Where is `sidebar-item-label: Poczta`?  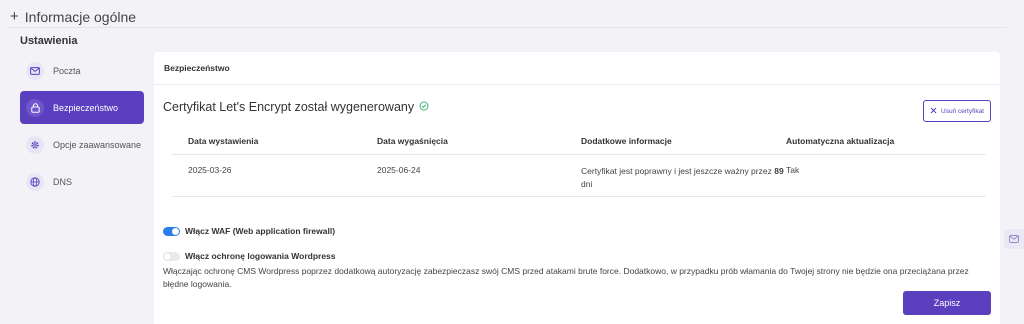
sidebar-item-label: Poczta is located at coordinates (67, 70).